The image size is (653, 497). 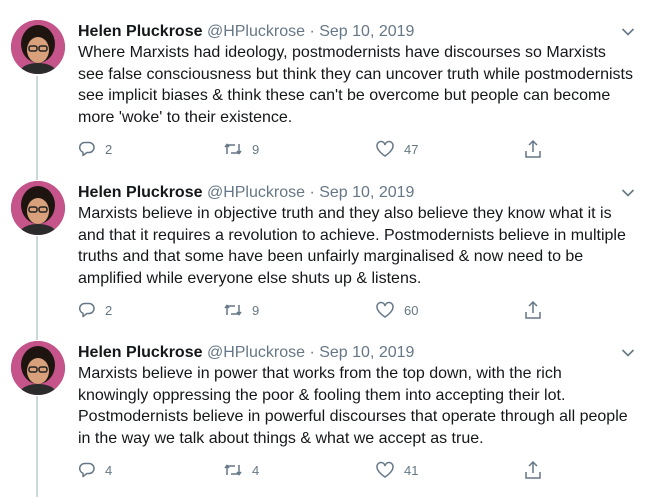 I want to click on like-count: 41, so click(x=411, y=470).